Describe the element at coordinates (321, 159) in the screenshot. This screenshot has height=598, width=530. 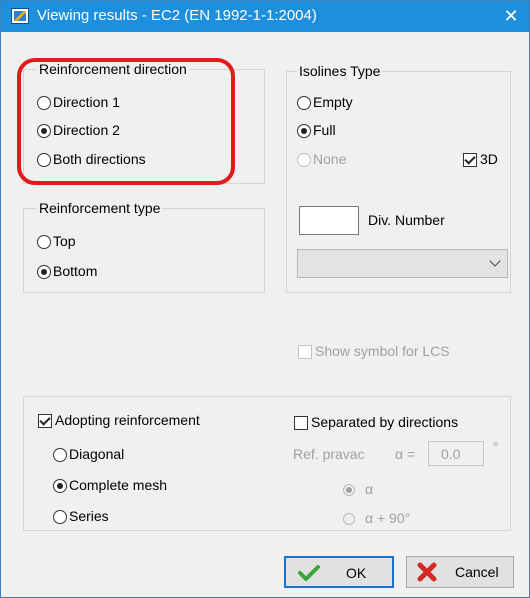
I see `radio-none: None` at that location.